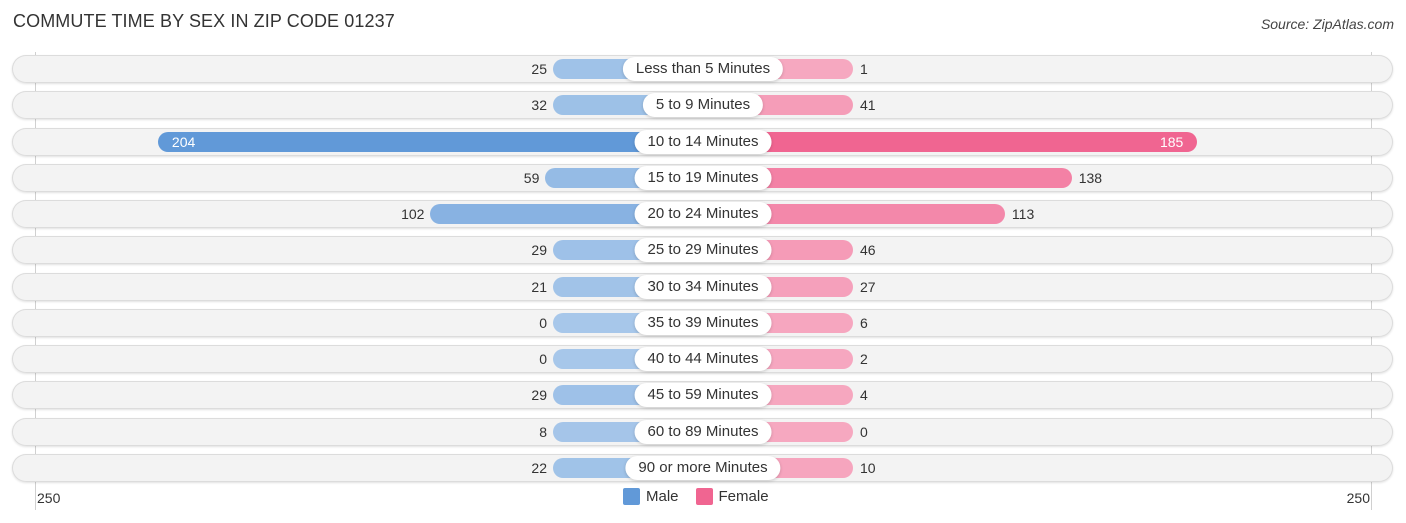 The image size is (1406, 523). Describe the element at coordinates (631, 496) in the screenshot. I see `legend-swatch-male` at that location.